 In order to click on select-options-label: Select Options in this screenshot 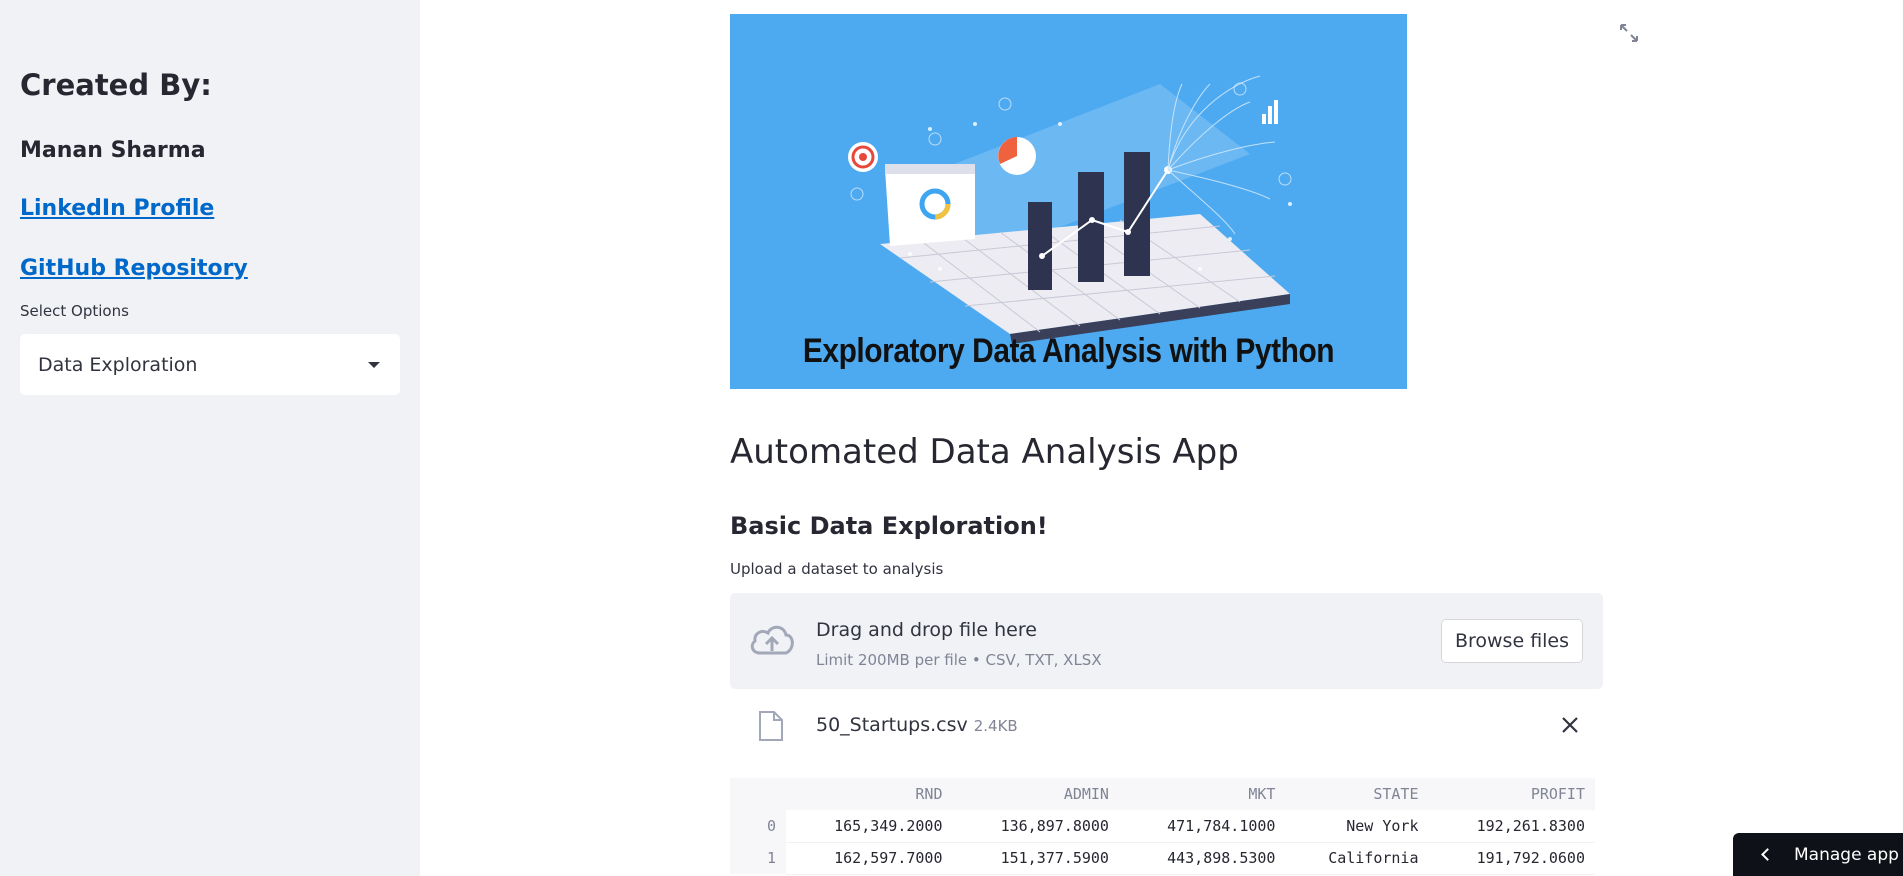, I will do `click(74, 311)`.